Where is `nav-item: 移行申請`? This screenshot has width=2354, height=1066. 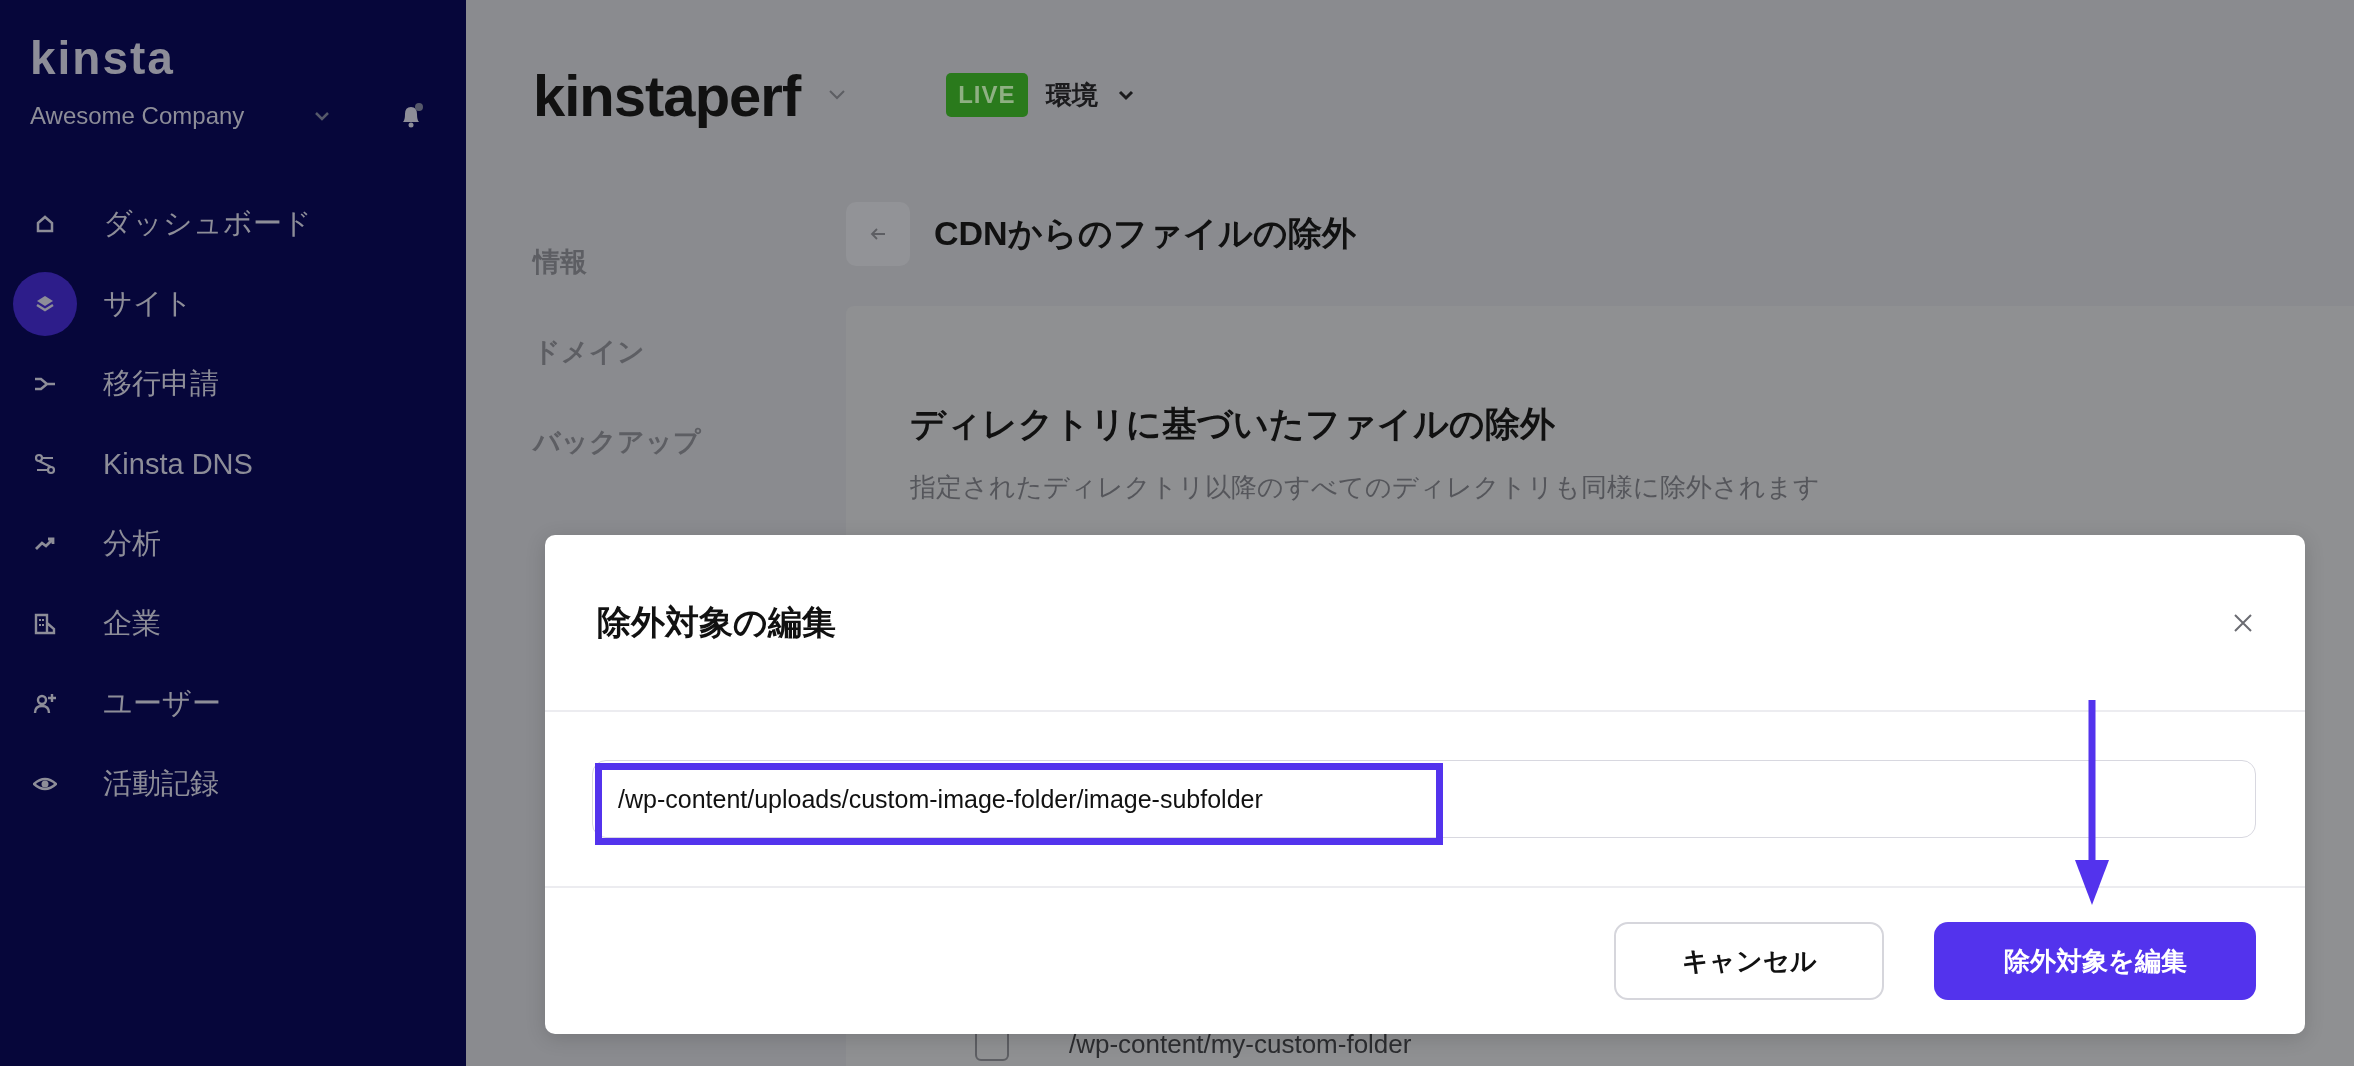 nav-item: 移行申請 is located at coordinates (239, 384).